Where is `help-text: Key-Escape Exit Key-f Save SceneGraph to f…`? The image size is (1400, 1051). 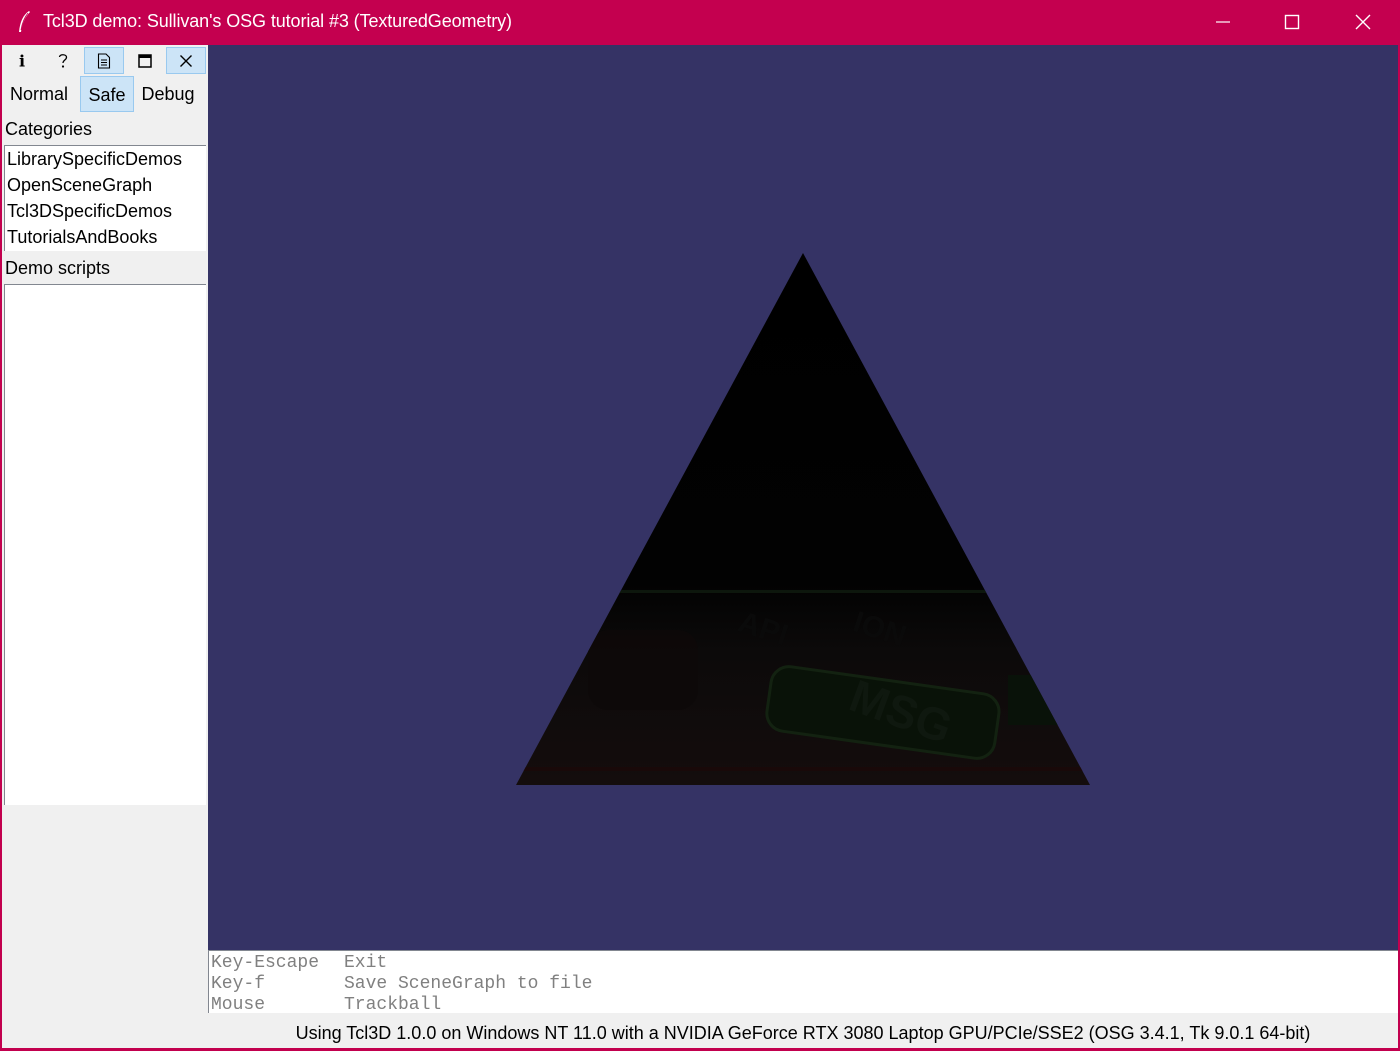 help-text: Key-Escape Exit Key-f Save SceneGraph to f… is located at coordinates (803, 983).